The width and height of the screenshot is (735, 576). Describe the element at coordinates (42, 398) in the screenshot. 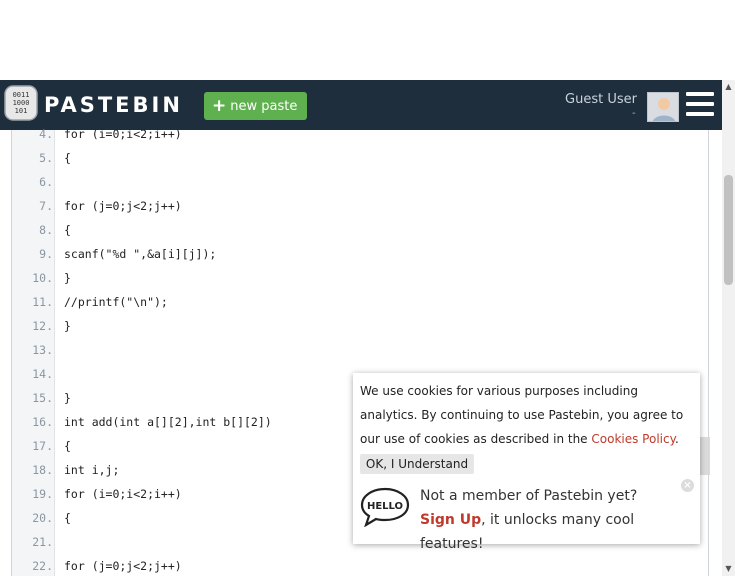

I see `line-number: 15.` at that location.